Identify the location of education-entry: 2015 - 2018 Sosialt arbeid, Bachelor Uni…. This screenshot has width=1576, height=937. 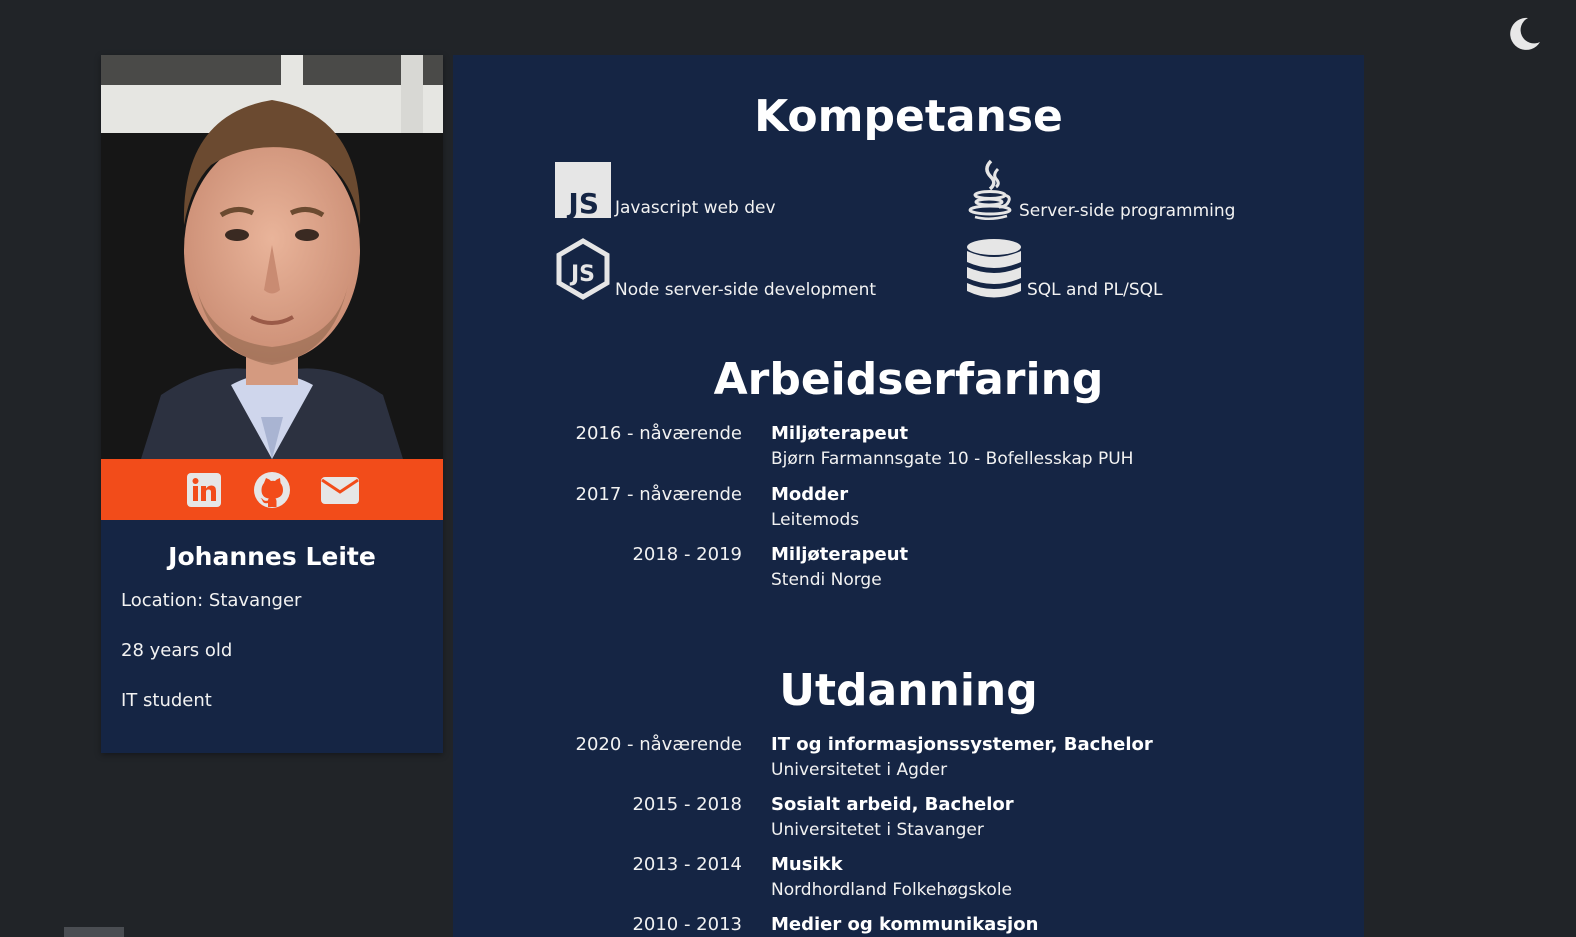
(908, 820).